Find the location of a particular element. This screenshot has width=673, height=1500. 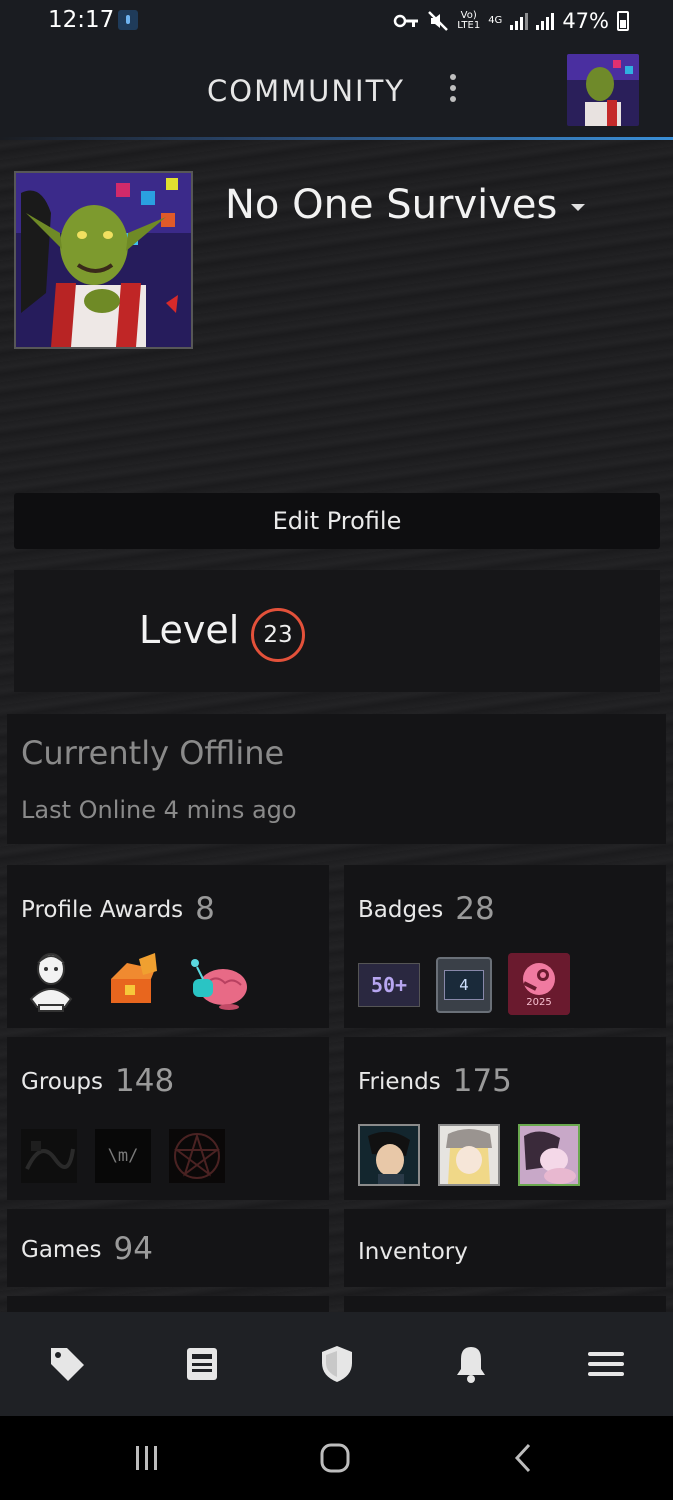

bottom-navigation is located at coordinates (336, 1364).